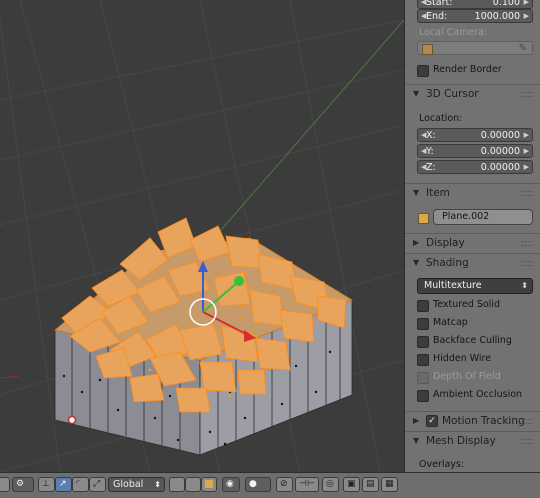  Describe the element at coordinates (497, 16) in the screenshot. I see `clip-end-value: 1000.000` at that location.